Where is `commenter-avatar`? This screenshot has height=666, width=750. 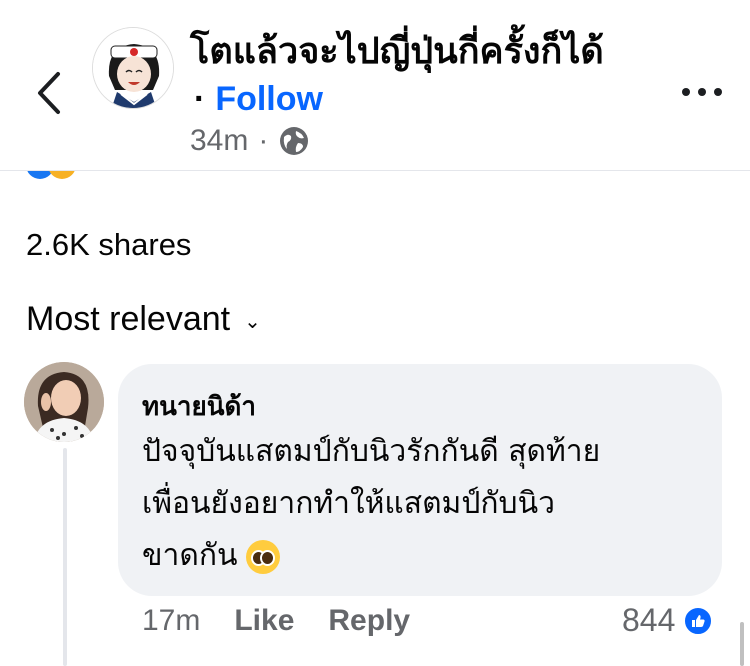 commenter-avatar is located at coordinates (64, 402).